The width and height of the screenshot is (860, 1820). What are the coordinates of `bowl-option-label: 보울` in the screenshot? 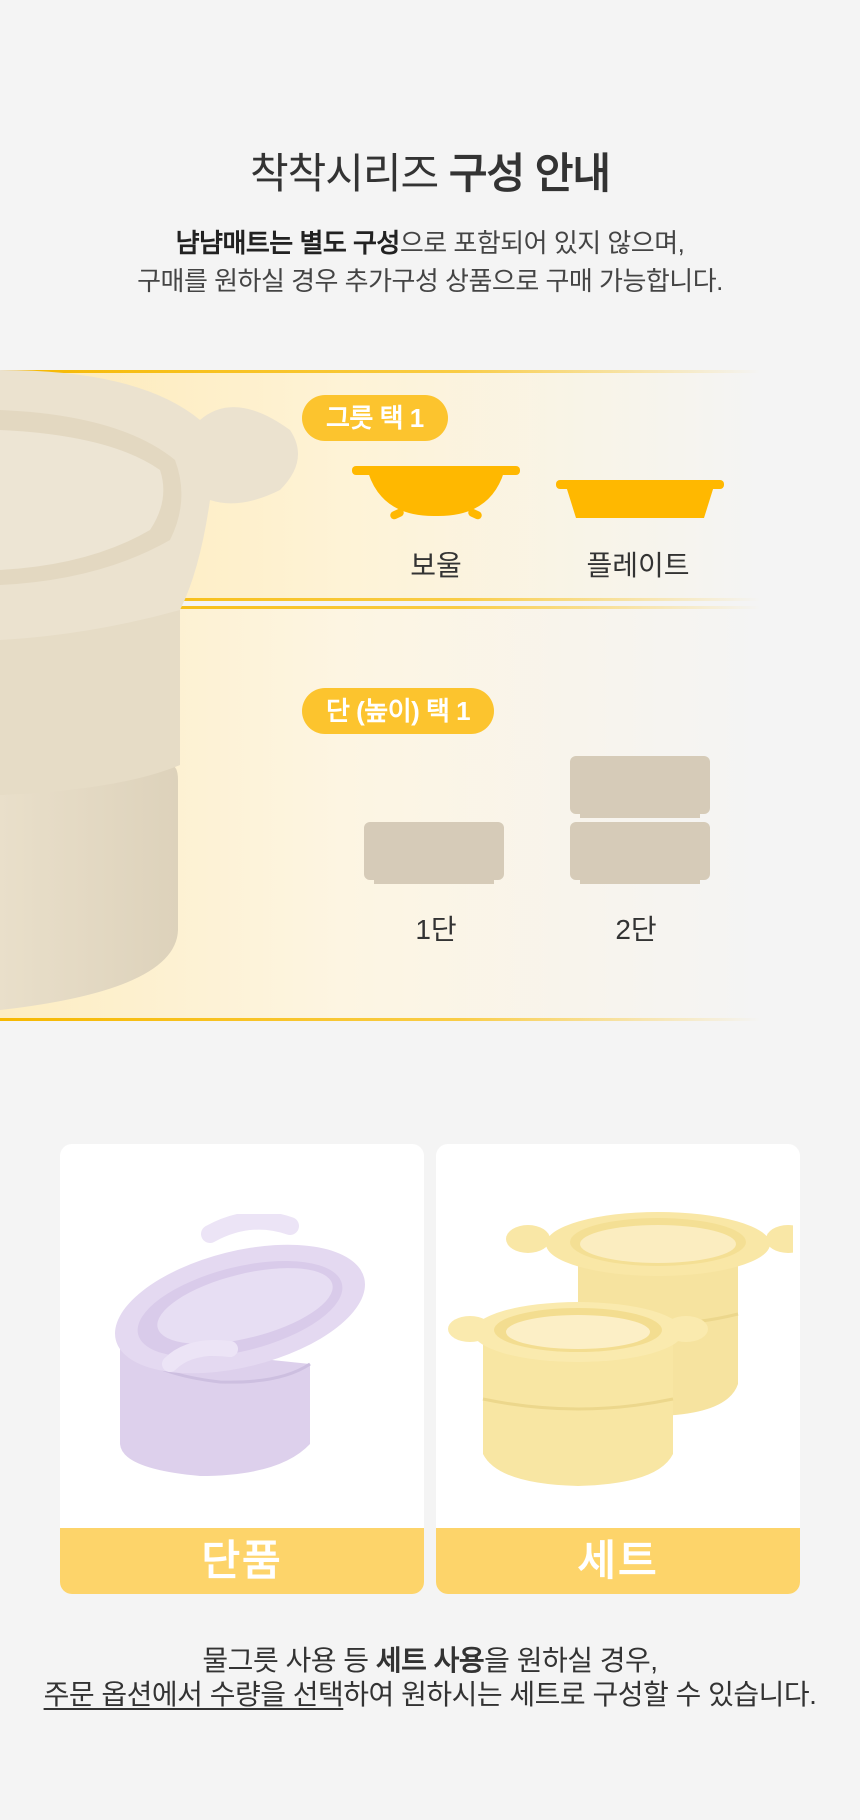 It's located at (436, 565).